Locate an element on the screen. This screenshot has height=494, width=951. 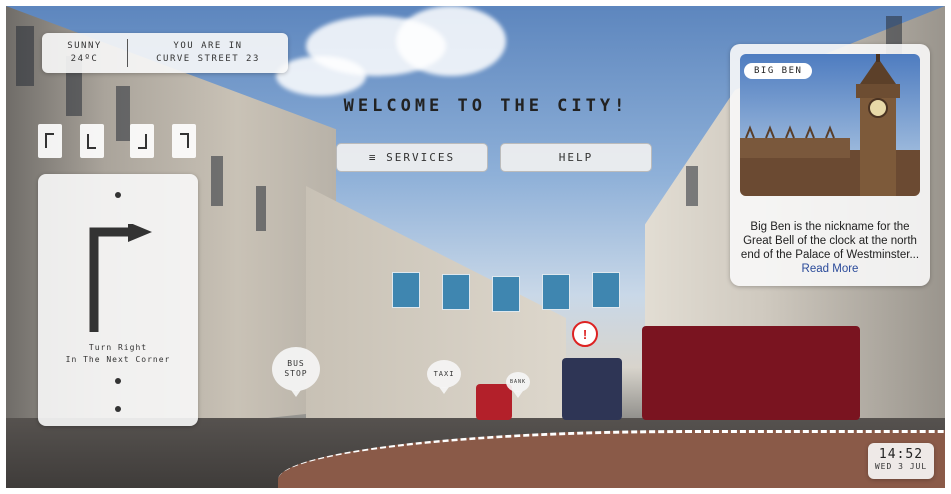
turn-right-arrow-icon is located at coordinates (122, 280).